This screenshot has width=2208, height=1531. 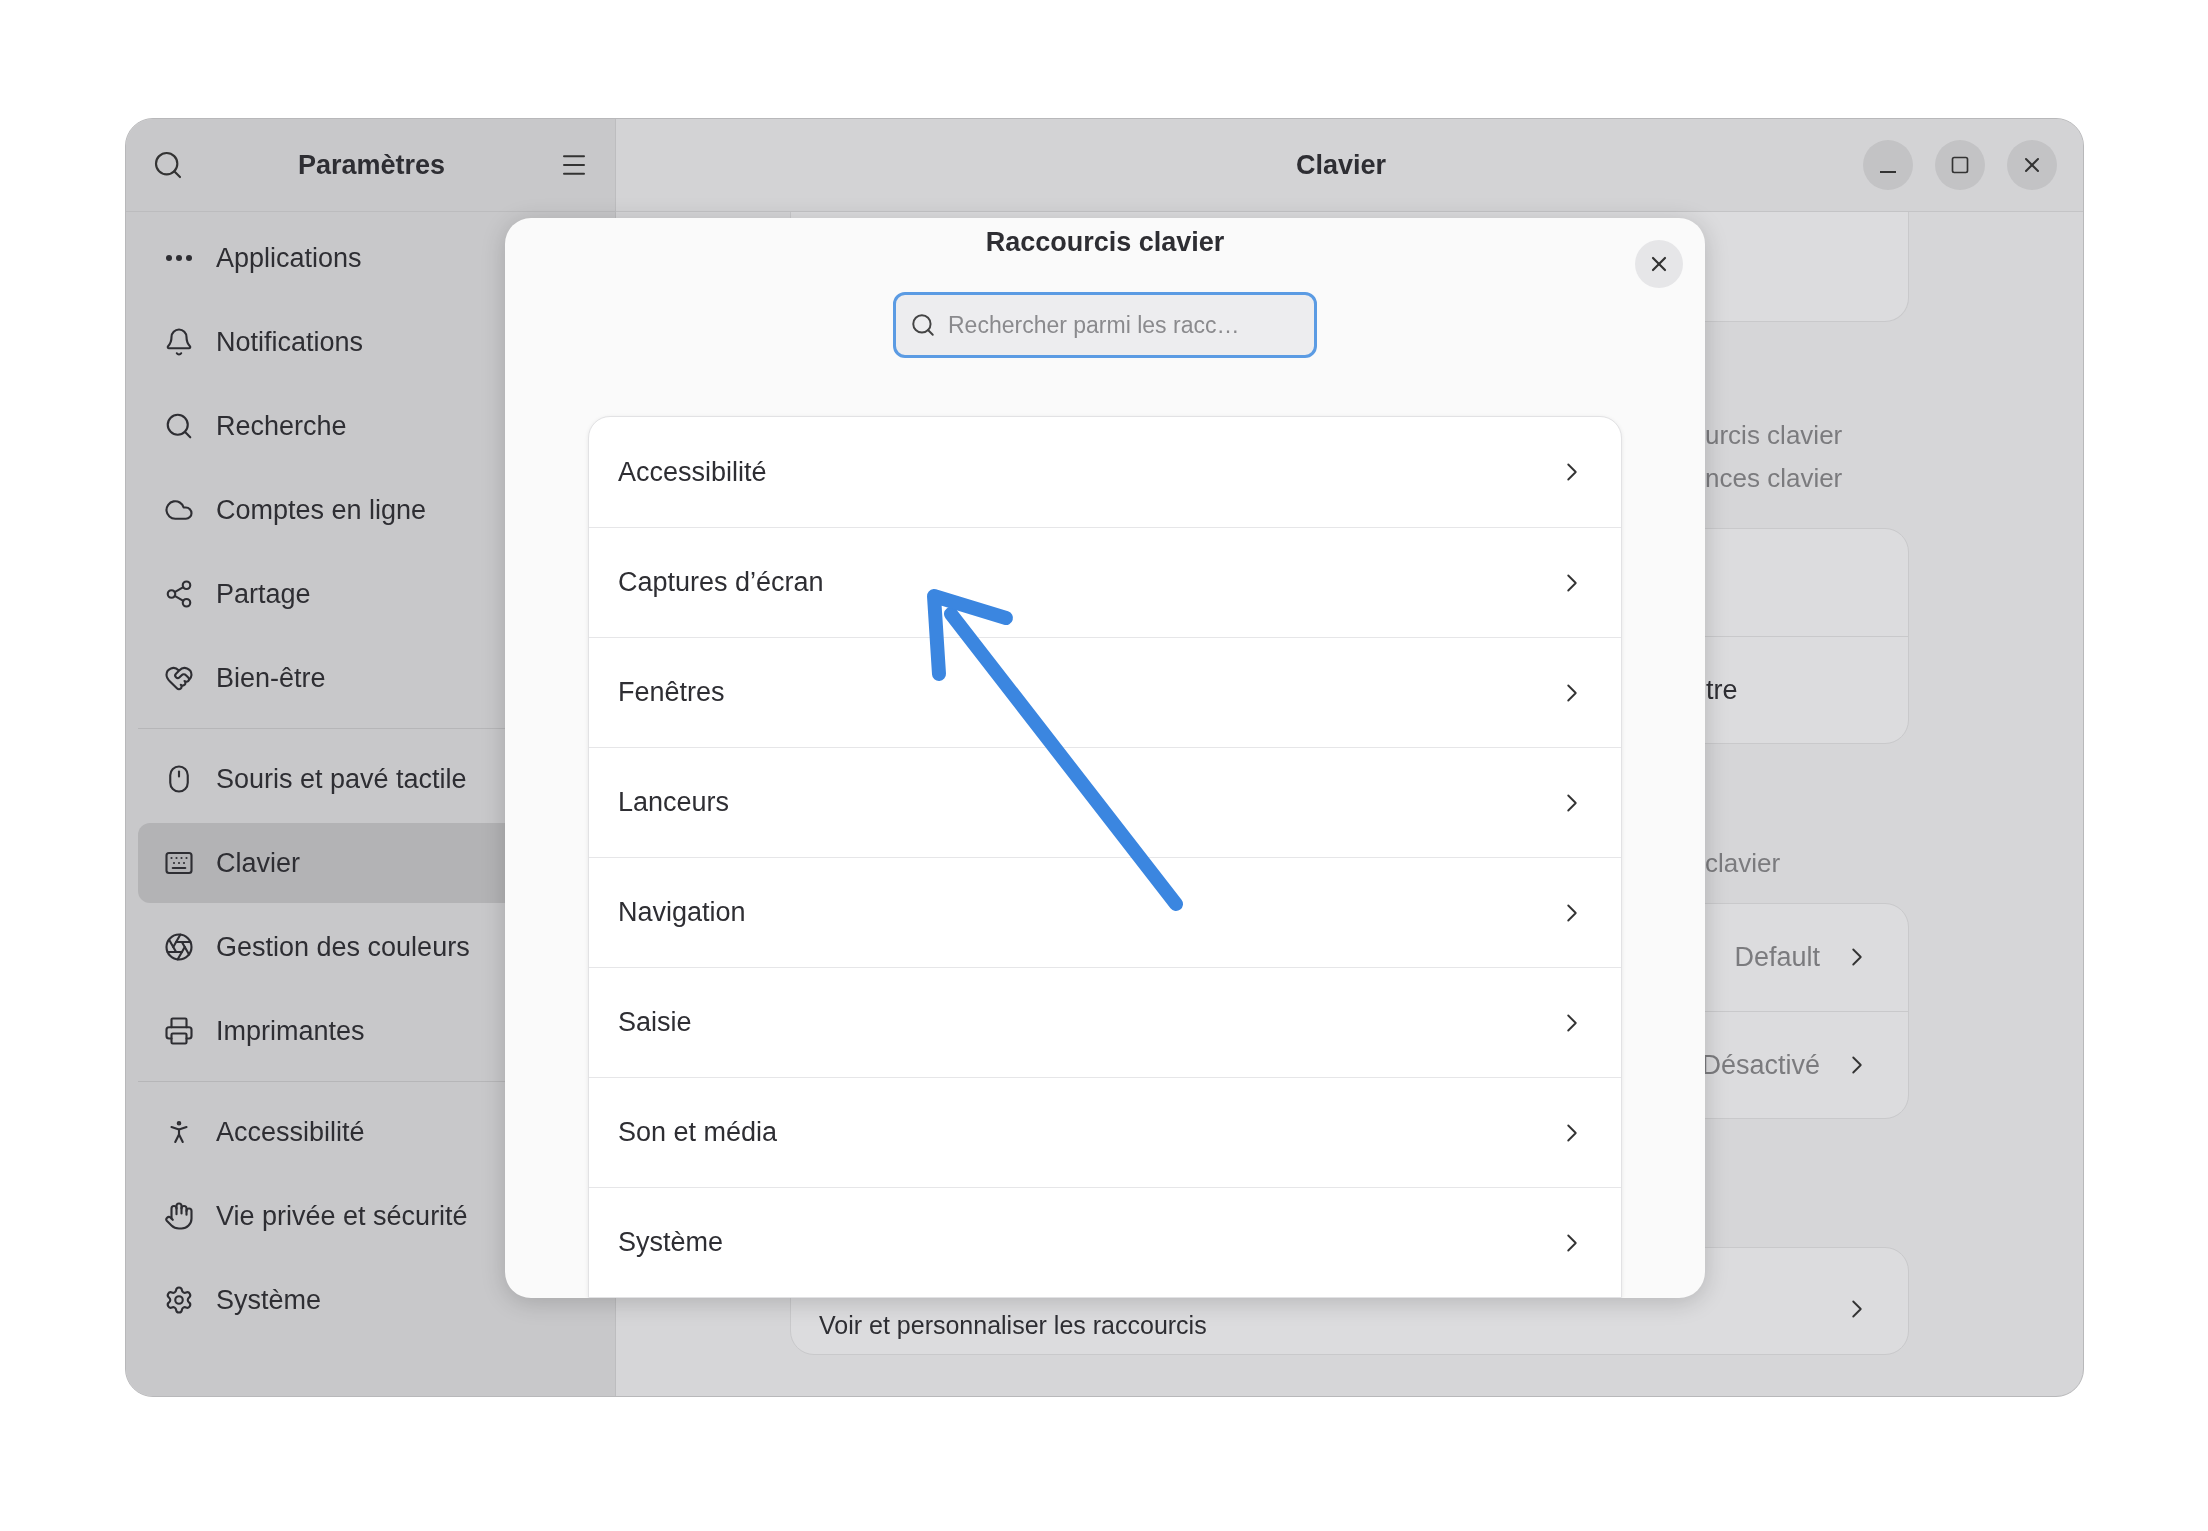 What do you see at coordinates (179, 258) in the screenshot?
I see `dots-icon` at bounding box center [179, 258].